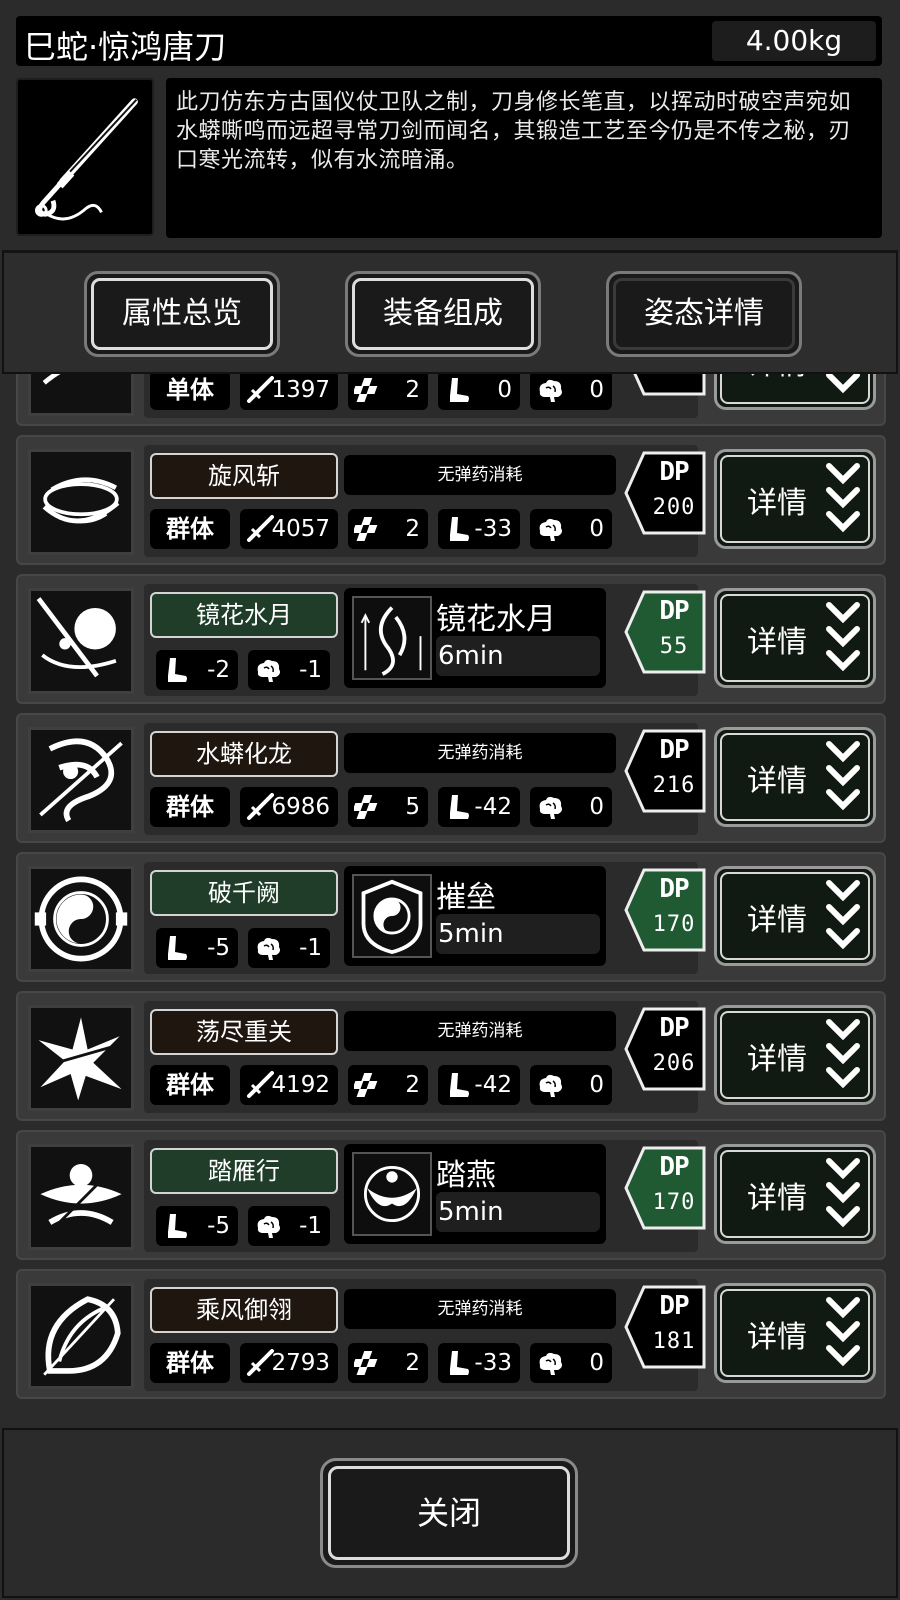 This screenshot has width=900, height=1600. Describe the element at coordinates (412, 390) in the screenshot. I see `hits-value: 2` at that location.